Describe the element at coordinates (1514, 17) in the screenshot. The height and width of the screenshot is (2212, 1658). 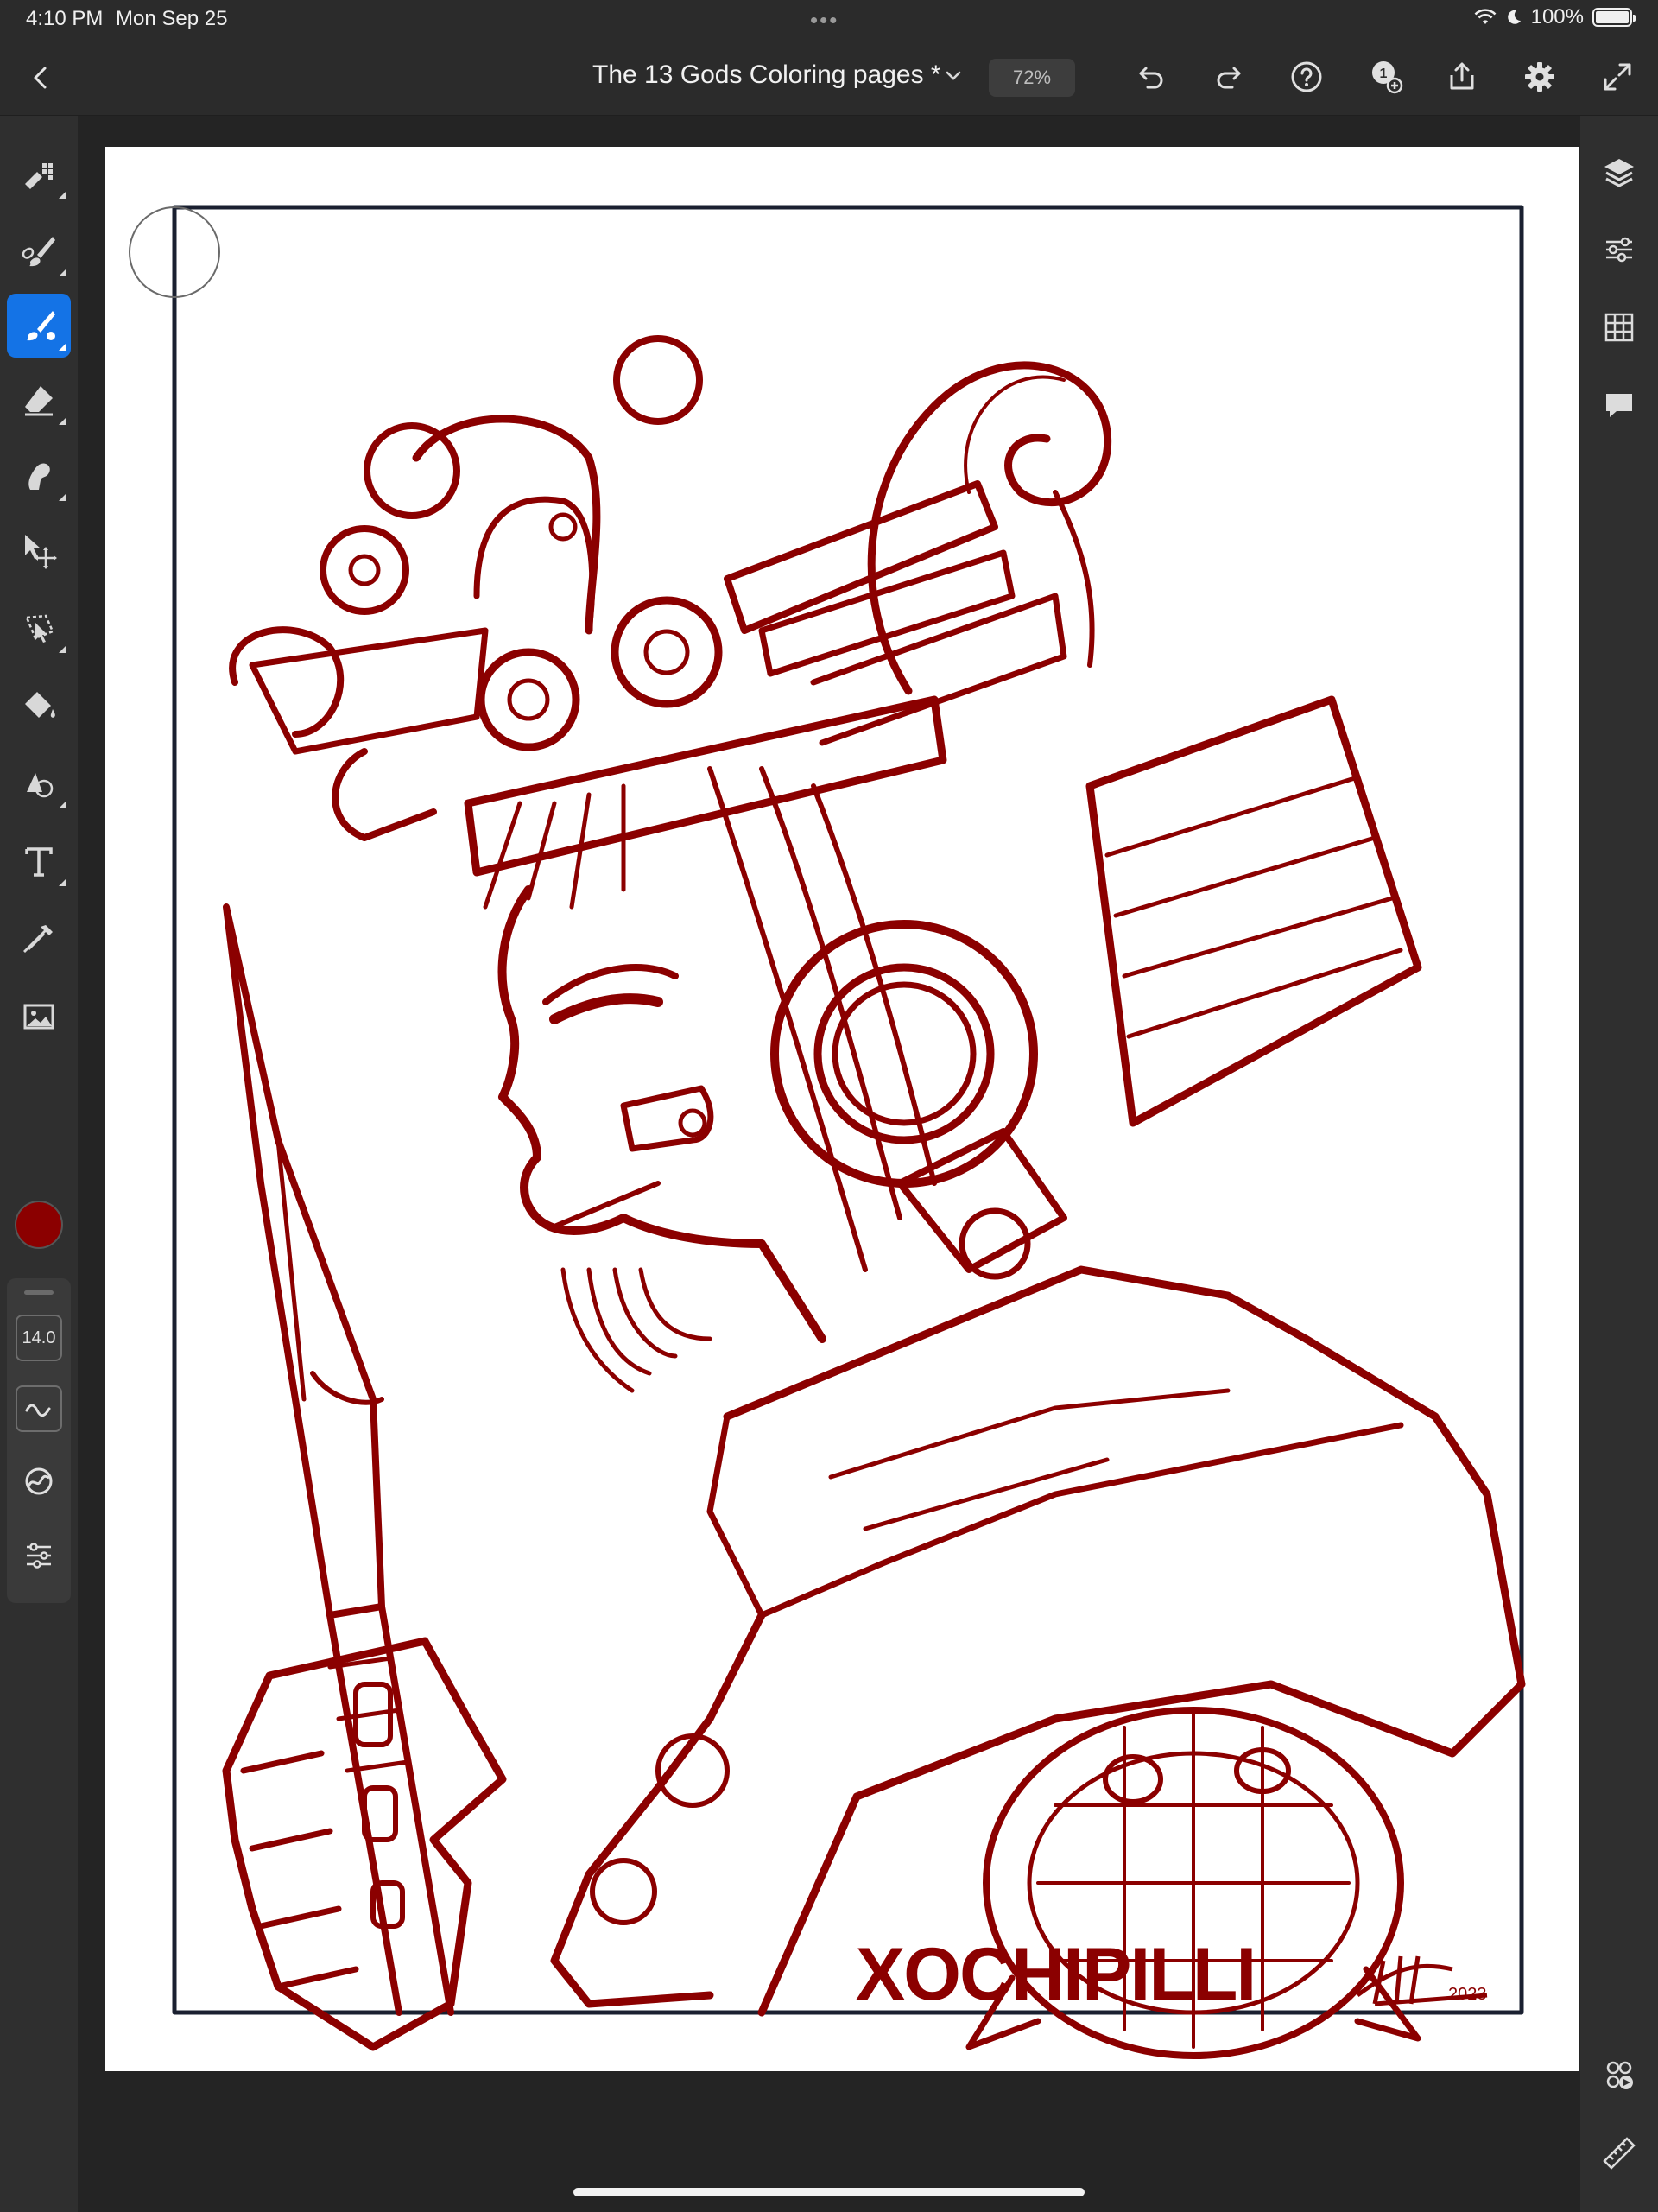
I see `moon-icon` at that location.